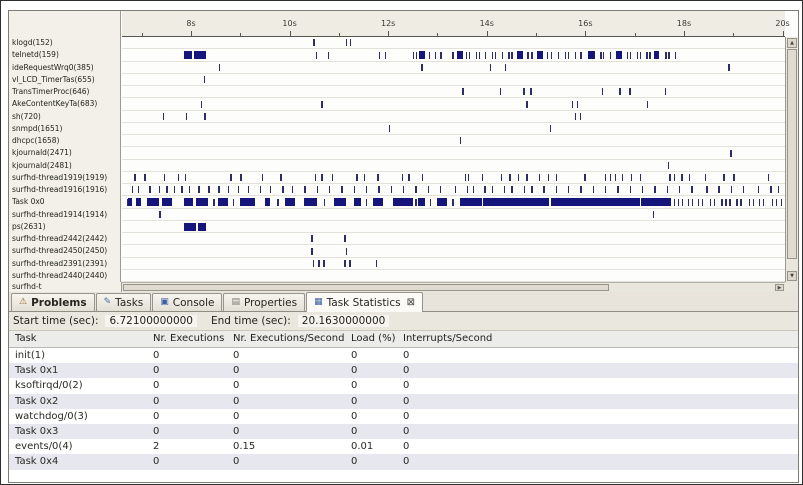 The image size is (803, 485). Describe the element at coordinates (403, 416) in the screenshot. I see `table-row: watchdog/0(3) 0 0 0 0` at that location.